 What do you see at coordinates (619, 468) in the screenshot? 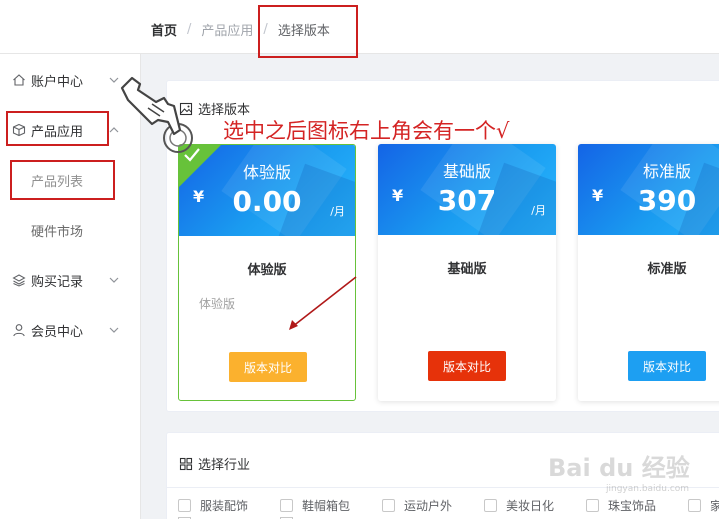
I see `watermark-logo: Bai du 经验` at bounding box center [619, 468].